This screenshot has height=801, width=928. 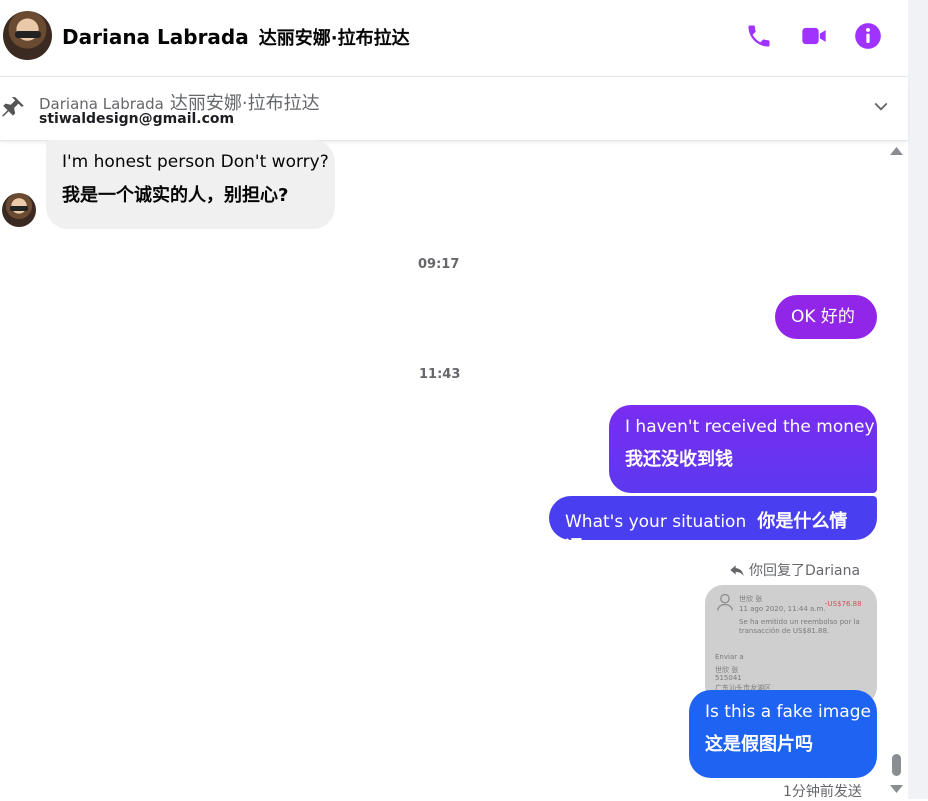 What do you see at coordinates (454, 38) in the screenshot?
I see `chat-header: Dariana Labrada 达丽安娜·拉布拉达` at bounding box center [454, 38].